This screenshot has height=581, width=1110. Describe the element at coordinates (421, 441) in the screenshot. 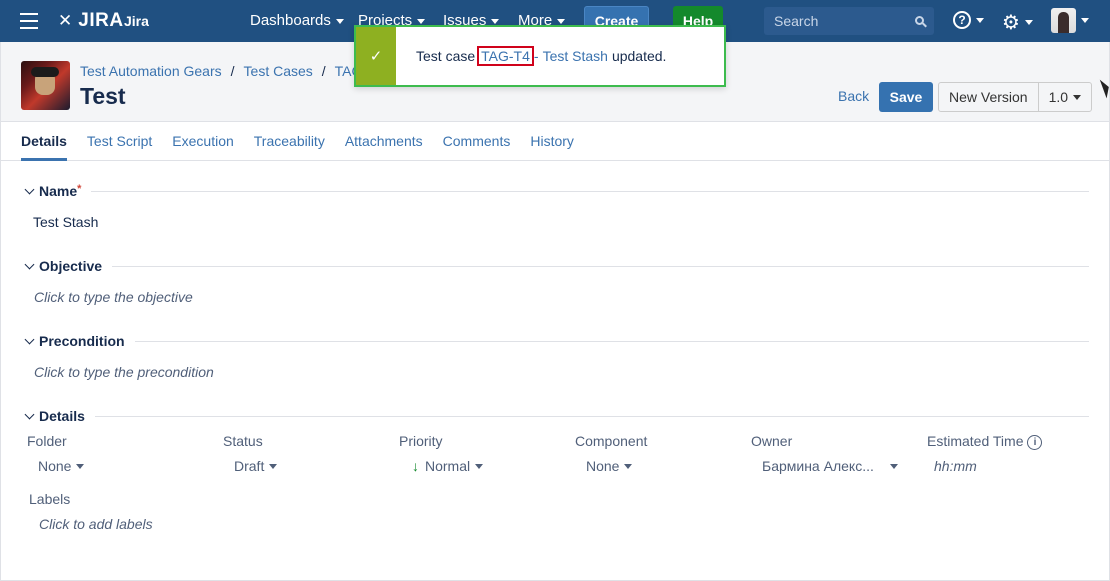

I see `priority-label: Priority` at that location.